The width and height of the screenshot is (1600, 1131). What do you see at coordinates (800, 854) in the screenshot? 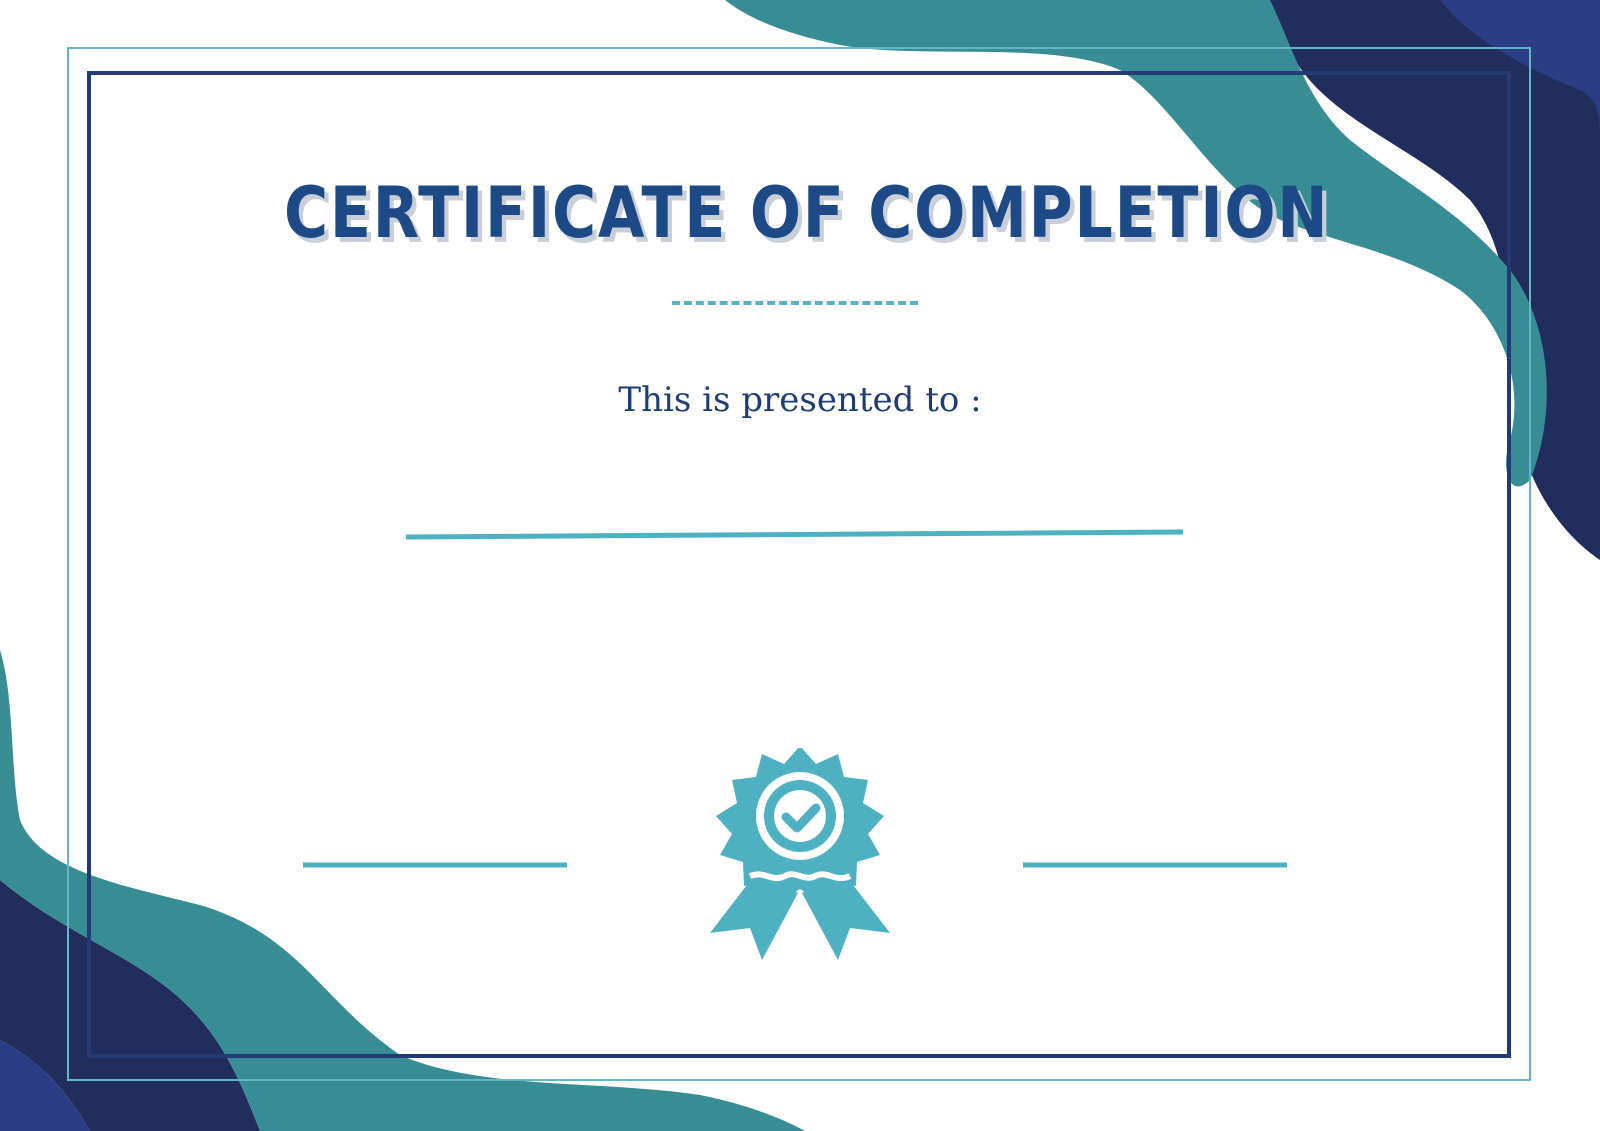
I see `award-ribbon-checkmark-icon` at bounding box center [800, 854].